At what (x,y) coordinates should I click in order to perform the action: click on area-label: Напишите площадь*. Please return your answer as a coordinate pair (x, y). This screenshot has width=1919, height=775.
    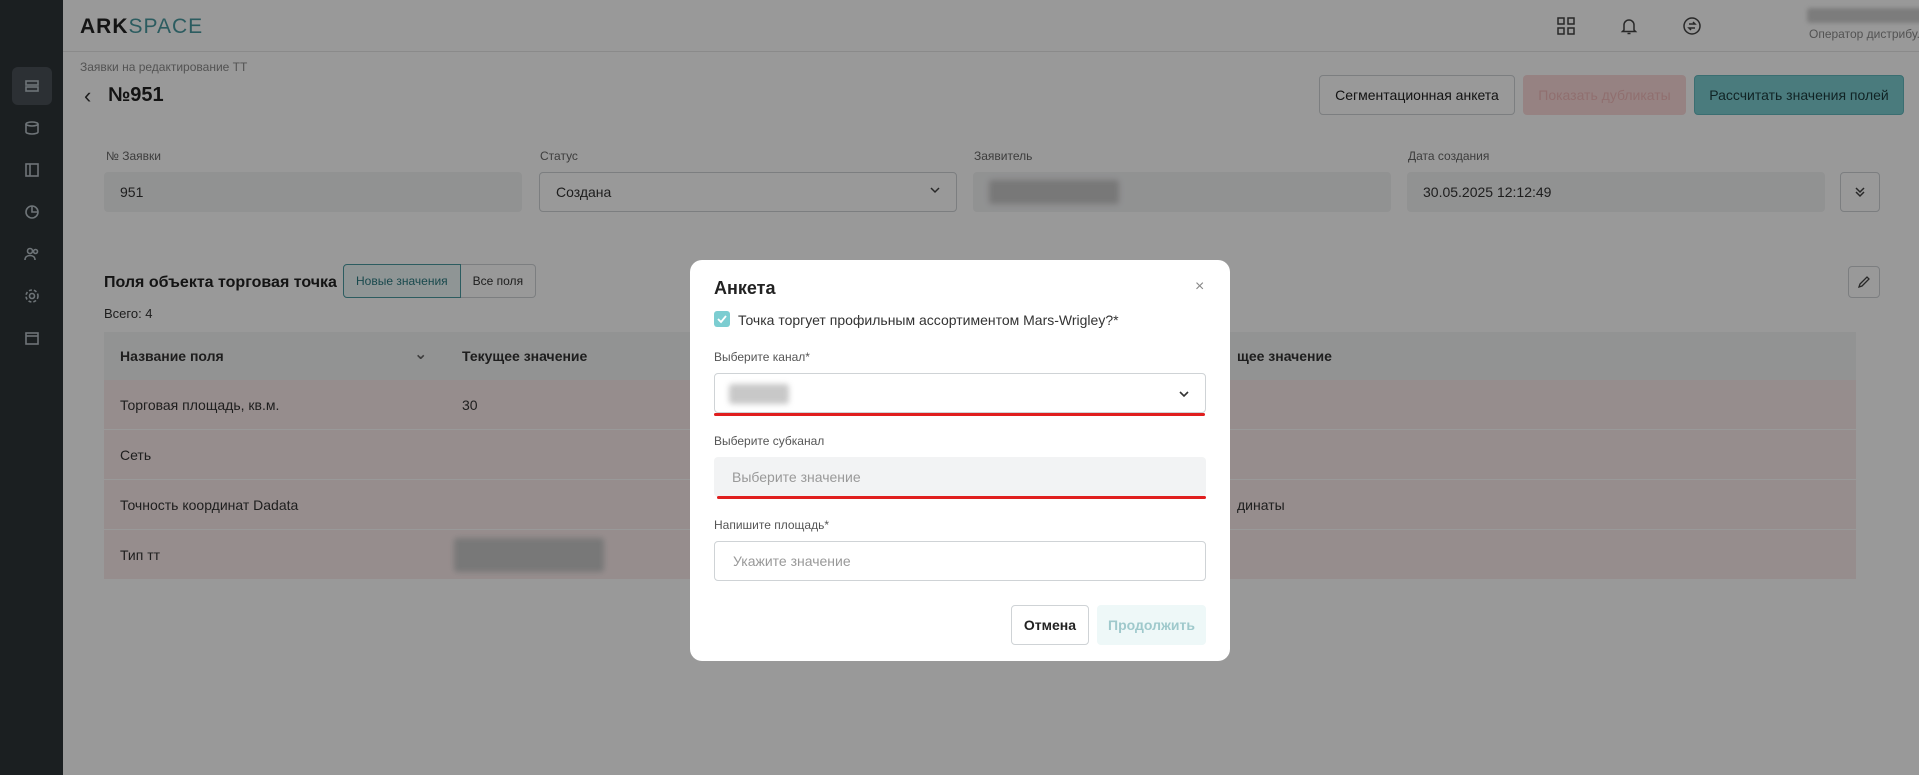
    Looking at the image, I should click on (772, 525).